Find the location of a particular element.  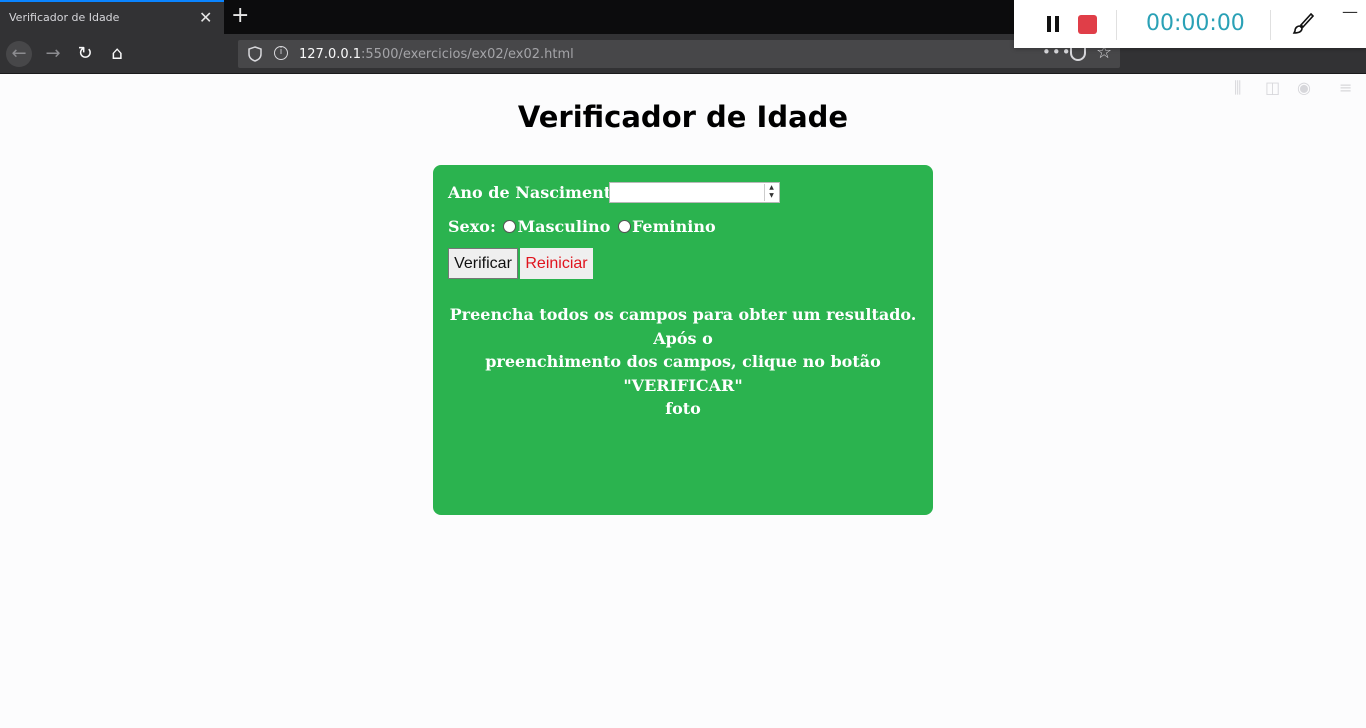

browser-tab: Verificador de Idade ✕ is located at coordinates (112, 17).